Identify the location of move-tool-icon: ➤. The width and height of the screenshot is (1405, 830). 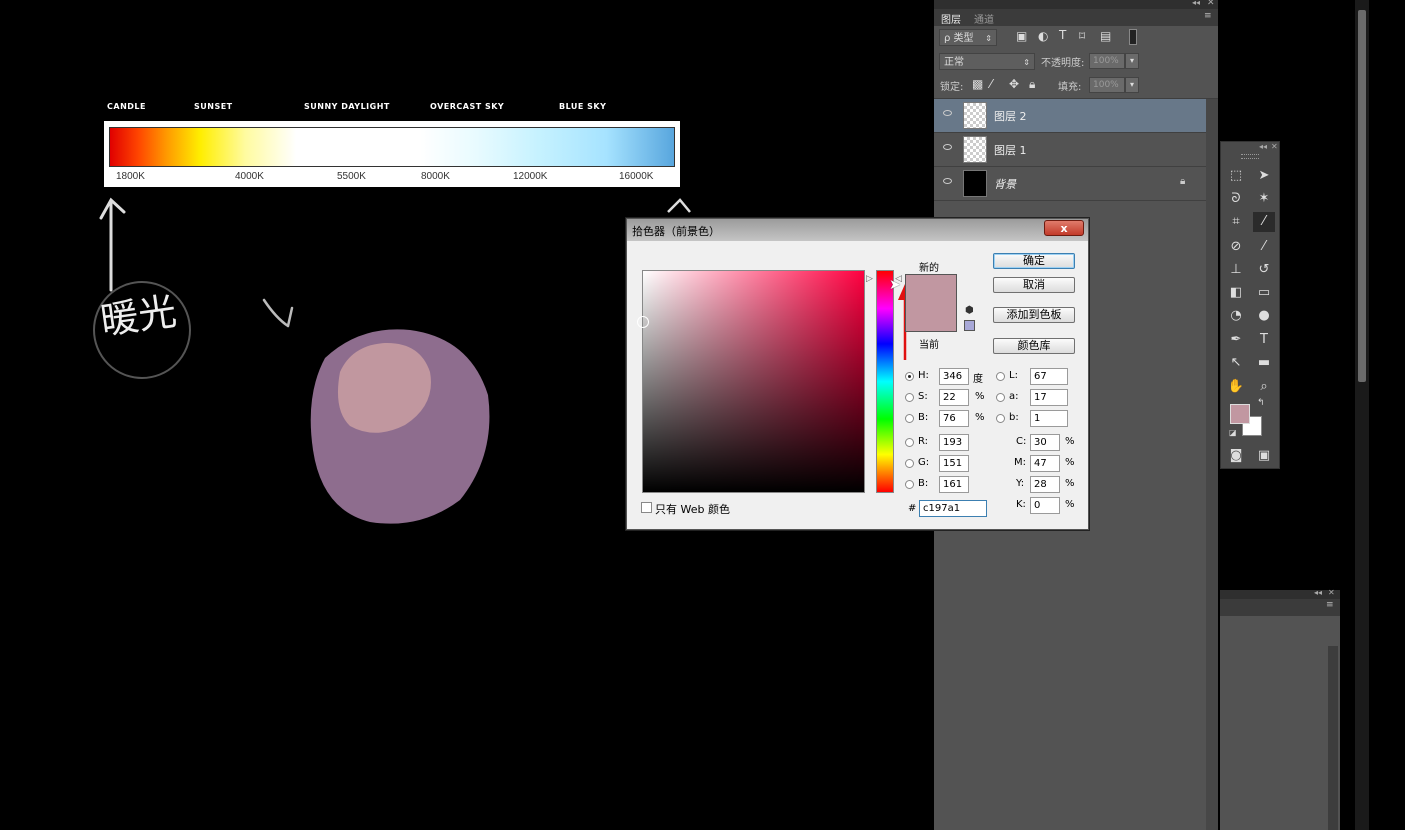
(1264, 176).